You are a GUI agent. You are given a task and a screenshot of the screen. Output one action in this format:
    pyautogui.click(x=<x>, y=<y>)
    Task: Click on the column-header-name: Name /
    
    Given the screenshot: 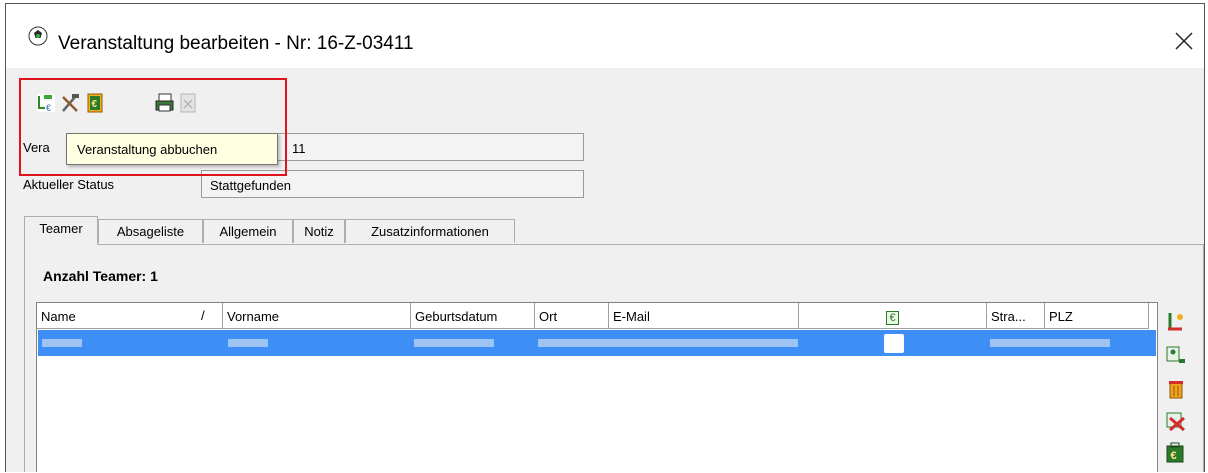 What is the action you would take?
    pyautogui.click(x=130, y=316)
    